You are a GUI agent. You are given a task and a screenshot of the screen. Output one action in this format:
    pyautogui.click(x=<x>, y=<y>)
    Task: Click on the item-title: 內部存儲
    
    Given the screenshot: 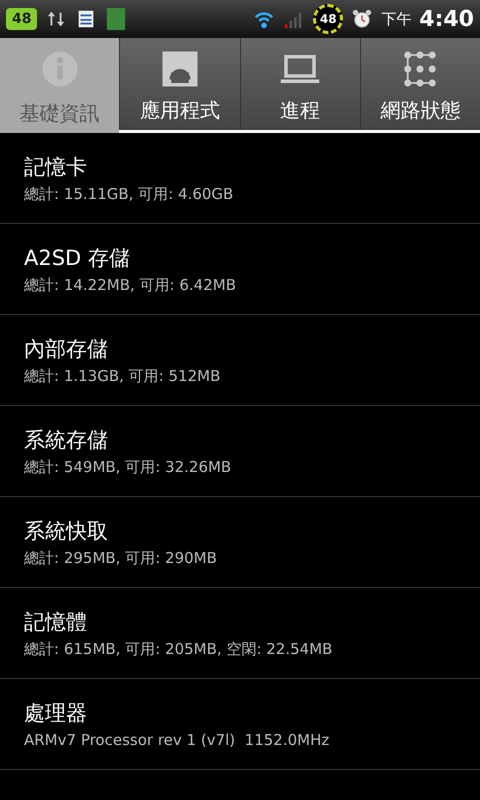 What is the action you would take?
    pyautogui.click(x=66, y=349)
    